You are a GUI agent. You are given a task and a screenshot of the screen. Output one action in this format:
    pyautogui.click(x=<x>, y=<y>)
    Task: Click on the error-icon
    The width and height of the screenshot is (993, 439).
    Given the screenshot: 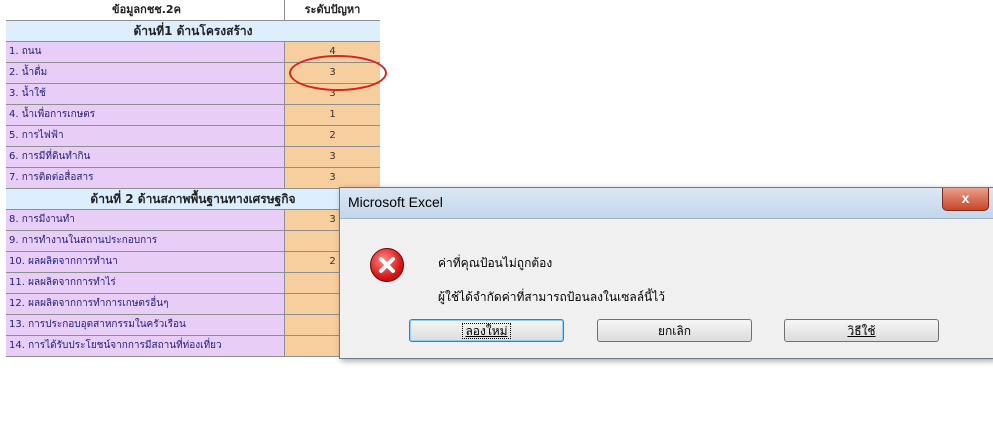 What is the action you would take?
    pyautogui.click(x=387, y=265)
    